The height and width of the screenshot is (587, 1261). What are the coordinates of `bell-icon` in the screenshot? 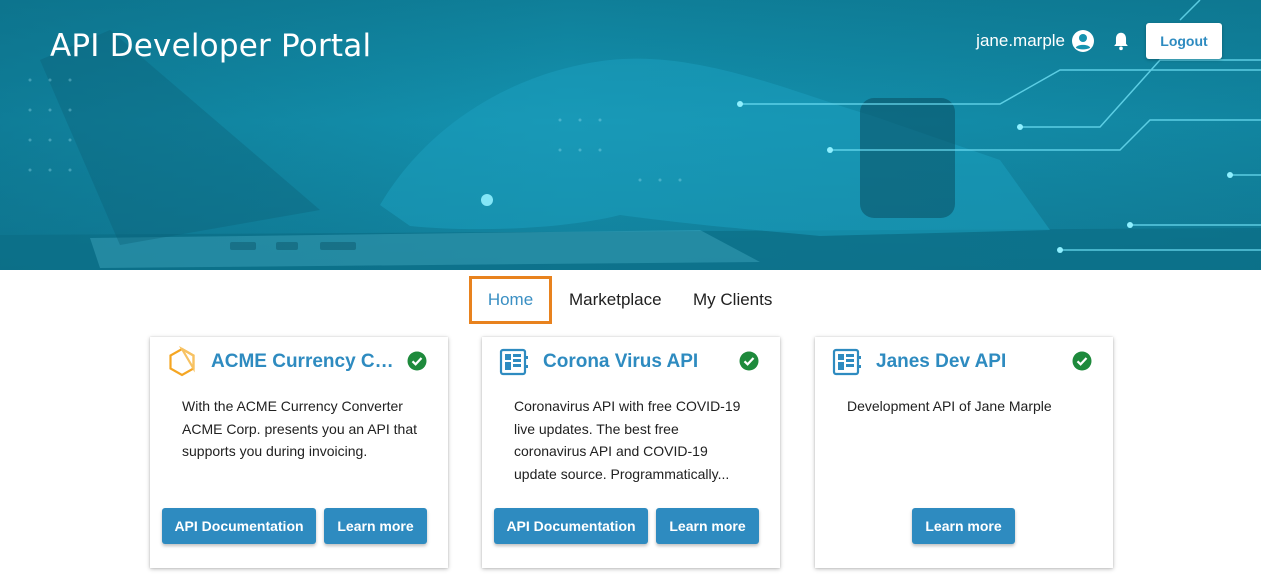 It's located at (1121, 41).